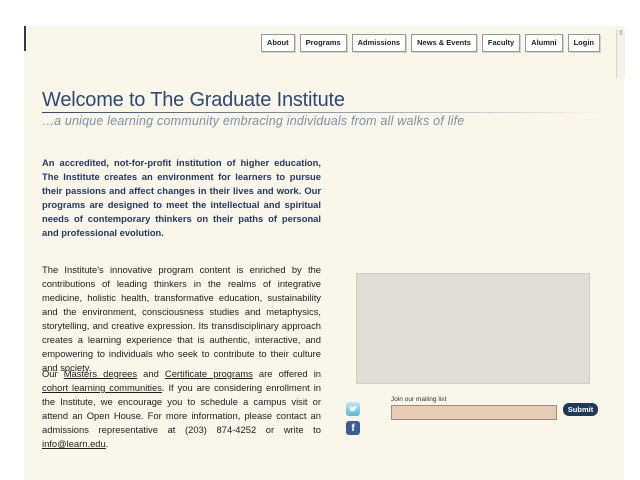 The height and width of the screenshot is (480, 640). I want to click on text-segment: ., so click(107, 443).